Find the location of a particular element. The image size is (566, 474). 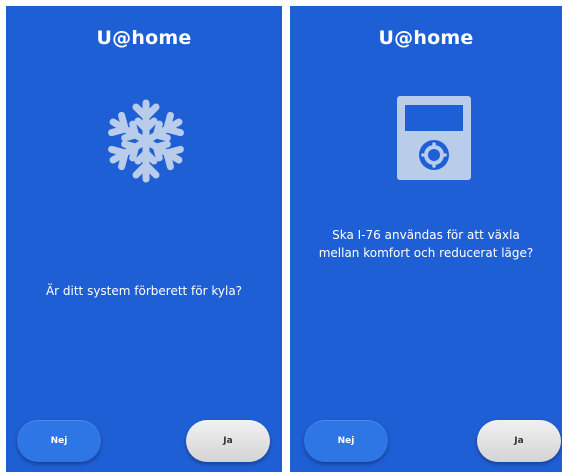

question-text: Är ditt system förberett för kyla? is located at coordinates (144, 291).